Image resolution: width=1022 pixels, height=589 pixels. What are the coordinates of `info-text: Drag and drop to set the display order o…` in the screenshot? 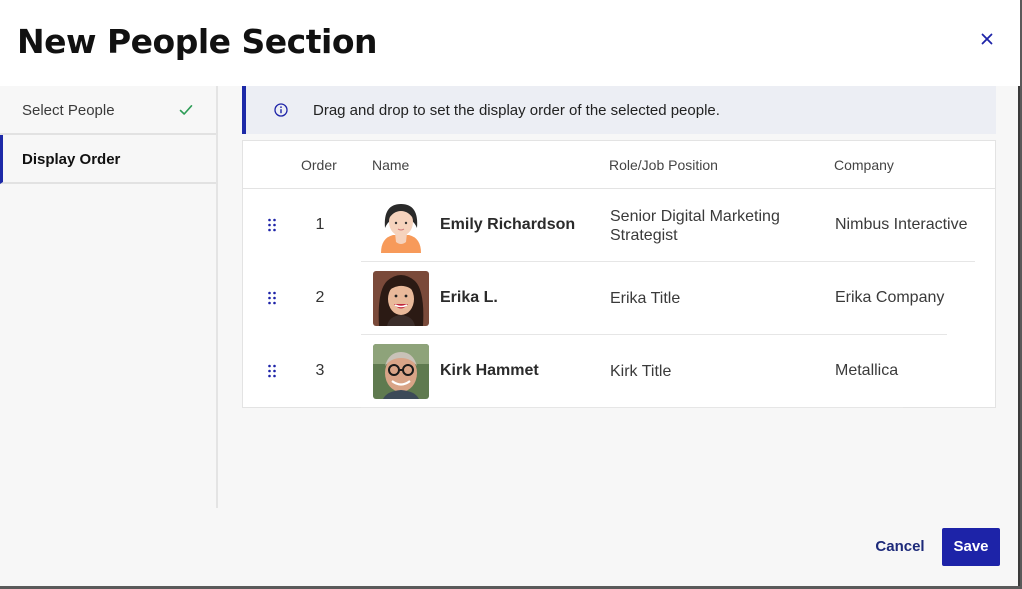 It's located at (516, 110).